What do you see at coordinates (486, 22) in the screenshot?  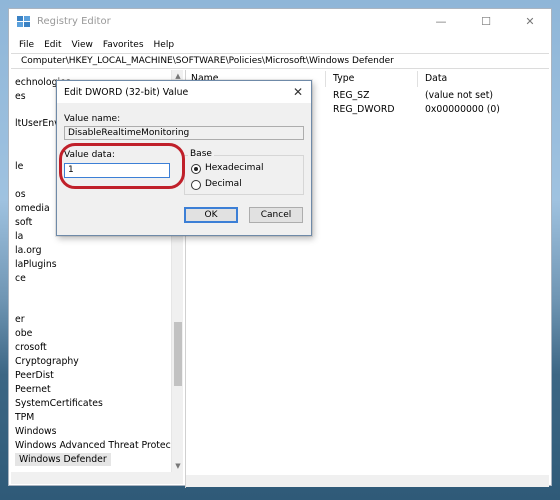 I see `maximize-button: ☐` at bounding box center [486, 22].